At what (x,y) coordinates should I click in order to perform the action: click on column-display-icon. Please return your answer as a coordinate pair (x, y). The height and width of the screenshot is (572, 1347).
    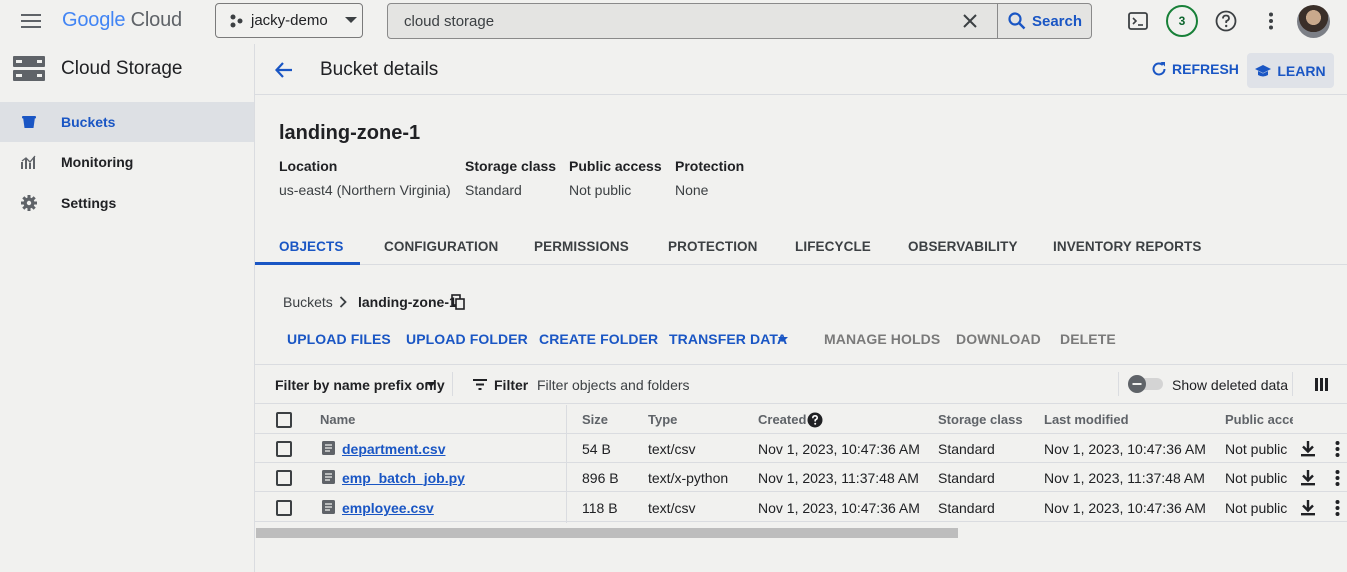
    Looking at the image, I should click on (1321, 384).